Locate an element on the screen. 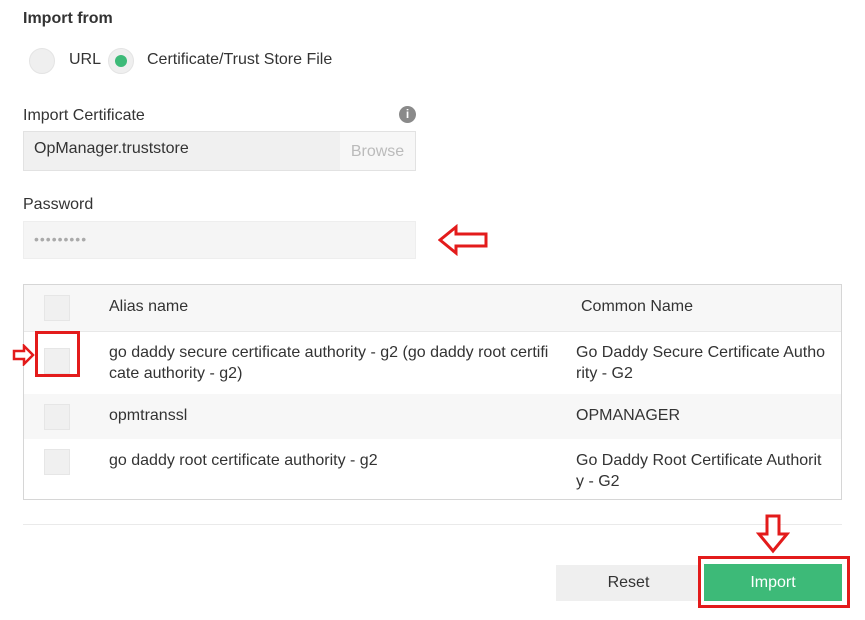  header-common-name: Common Name is located at coordinates (637, 306).